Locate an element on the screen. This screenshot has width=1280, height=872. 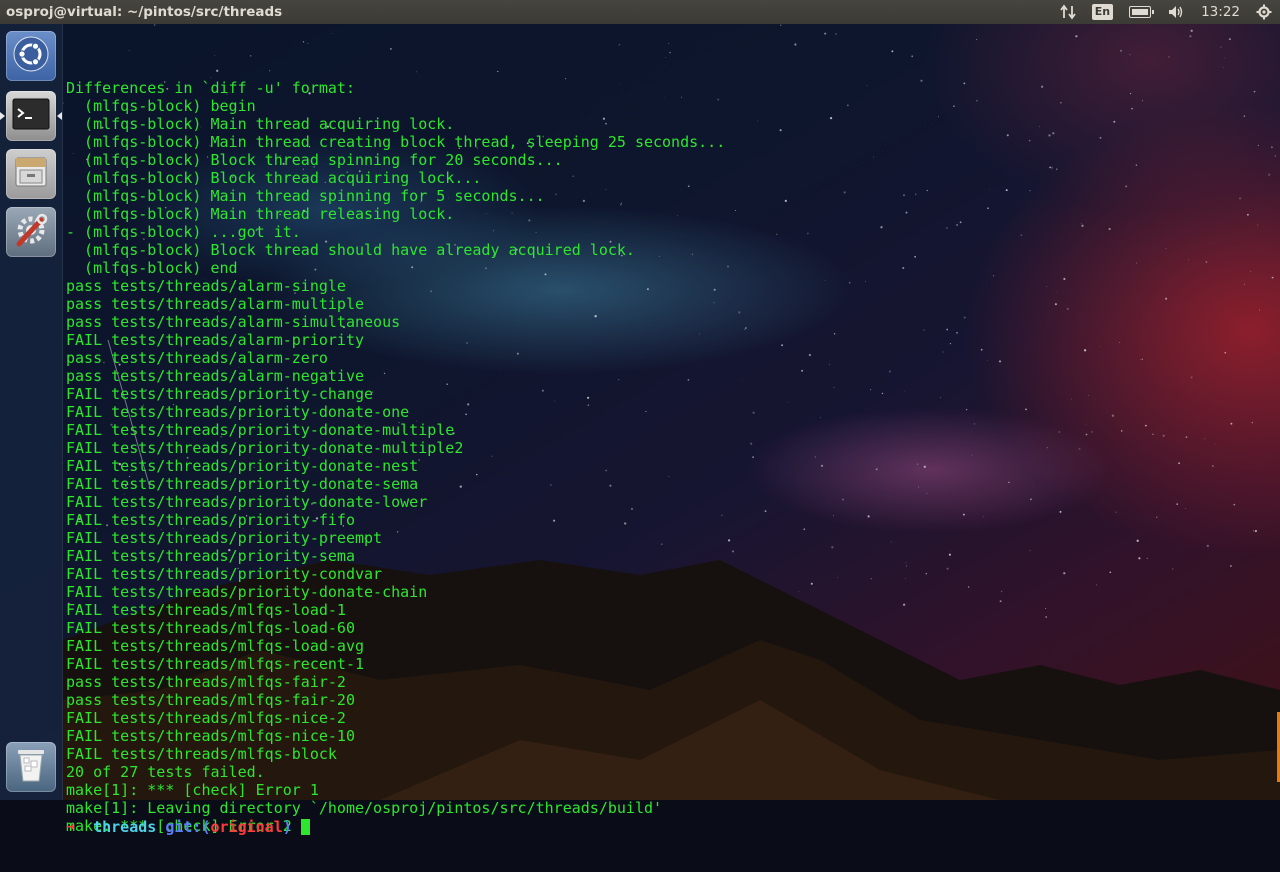
terminal-line: FAIL tests/threads/priority-change is located at coordinates (220, 394).